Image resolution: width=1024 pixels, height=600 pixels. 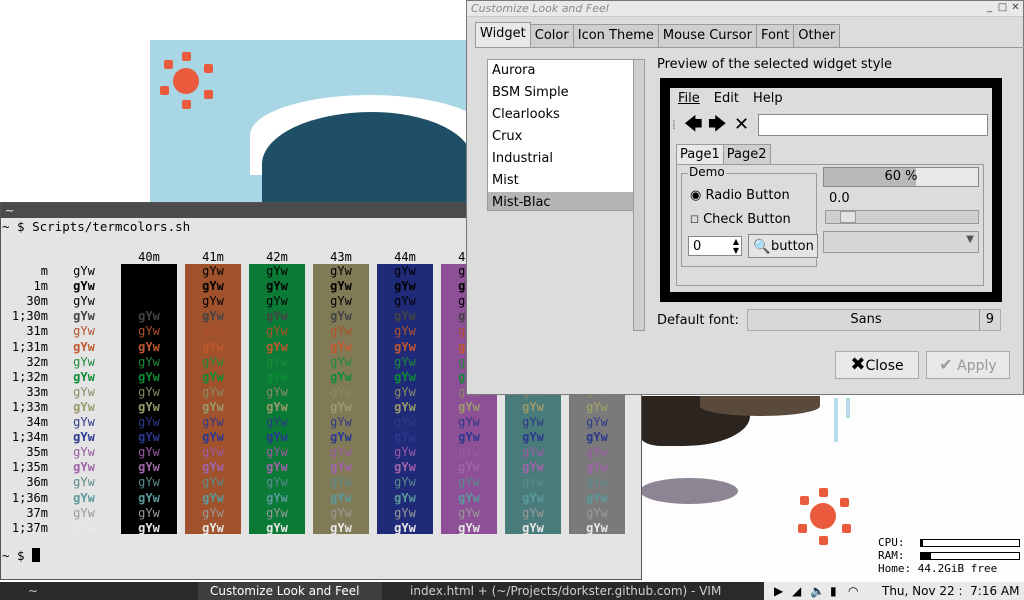 I want to click on menu-file: File, so click(x=689, y=99).